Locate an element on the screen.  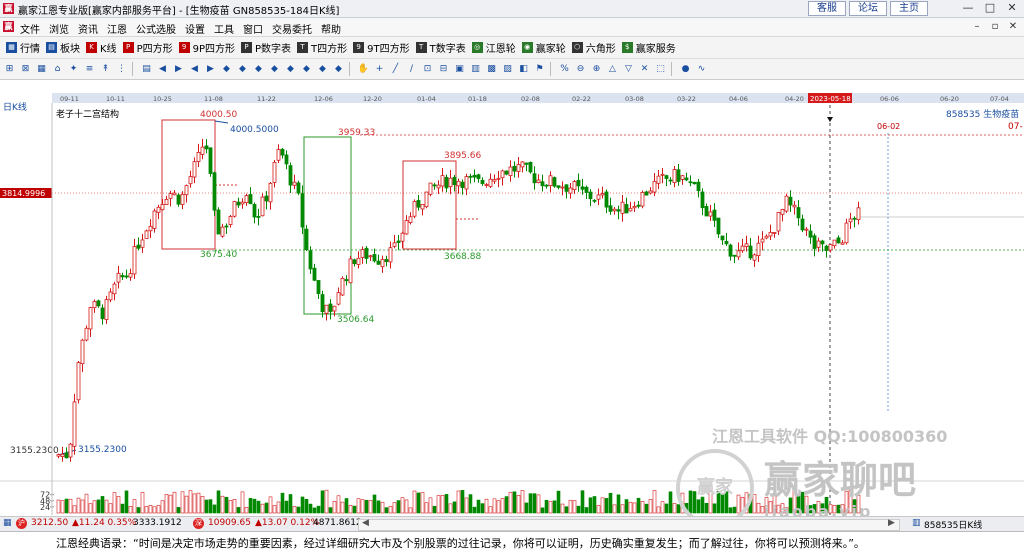
menu-item-6: 工具 is located at coordinates (224, 28).